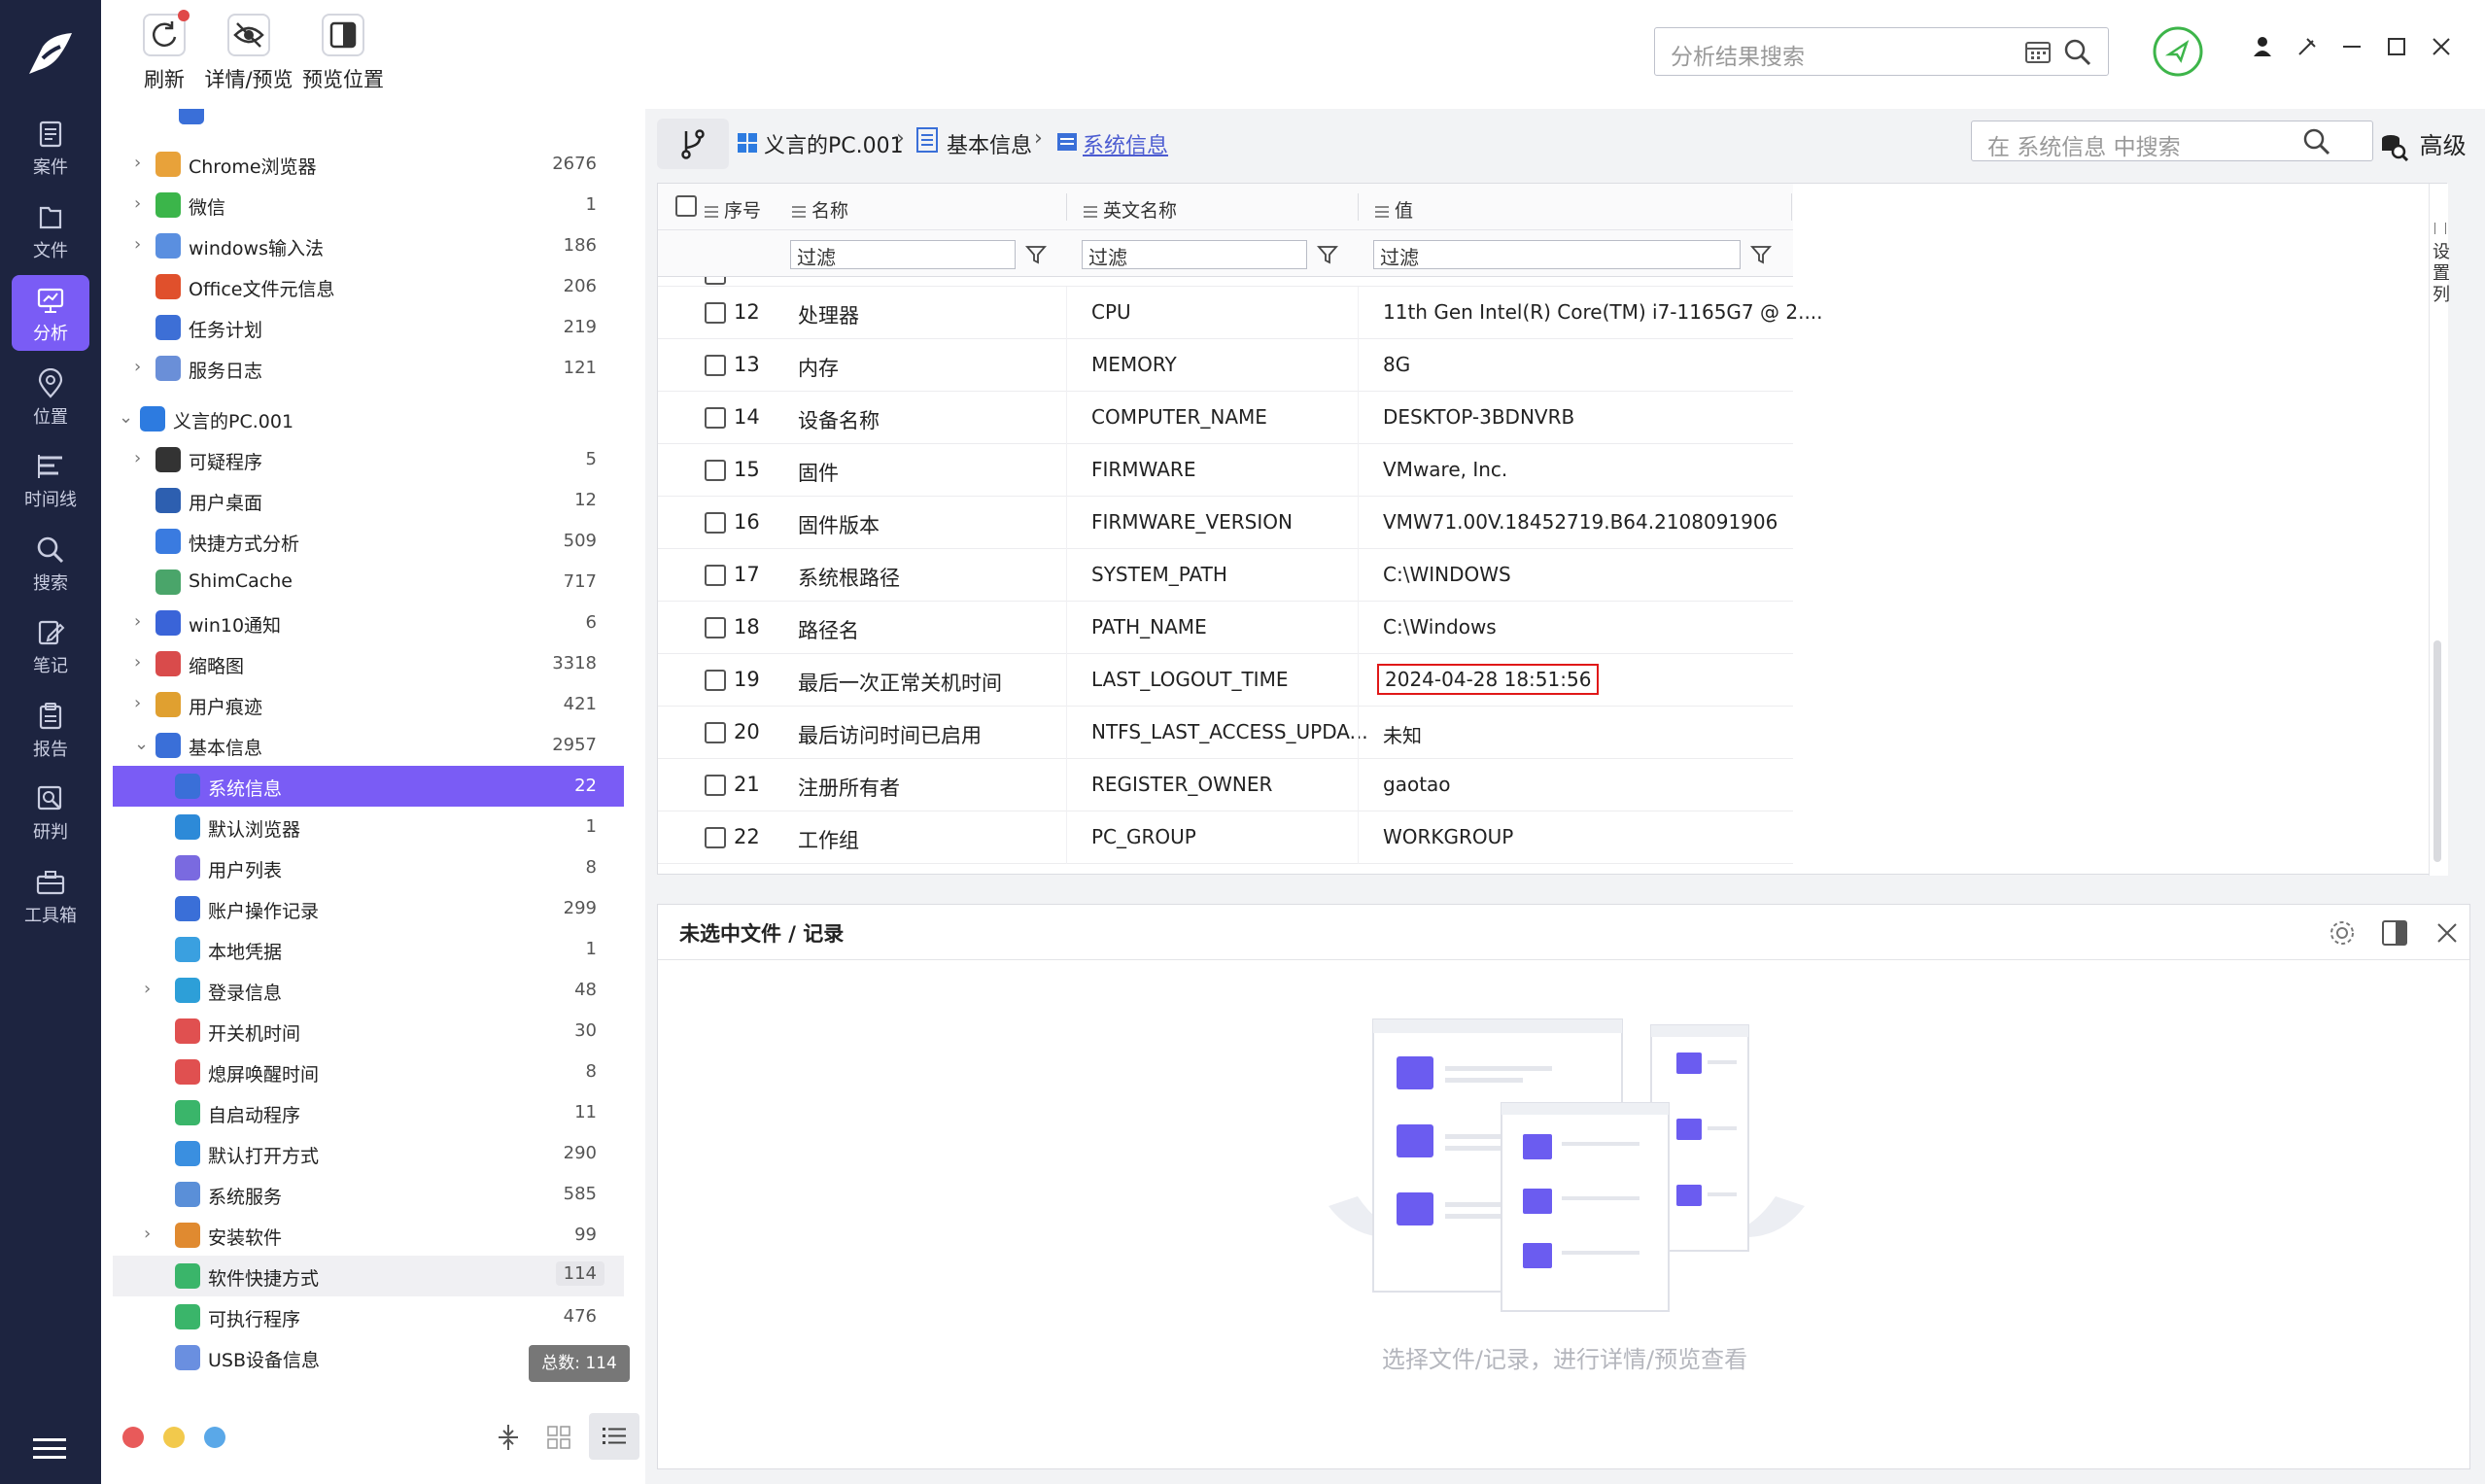 Image resolution: width=2485 pixels, height=1484 pixels. I want to click on settings-icon, so click(2342, 933).